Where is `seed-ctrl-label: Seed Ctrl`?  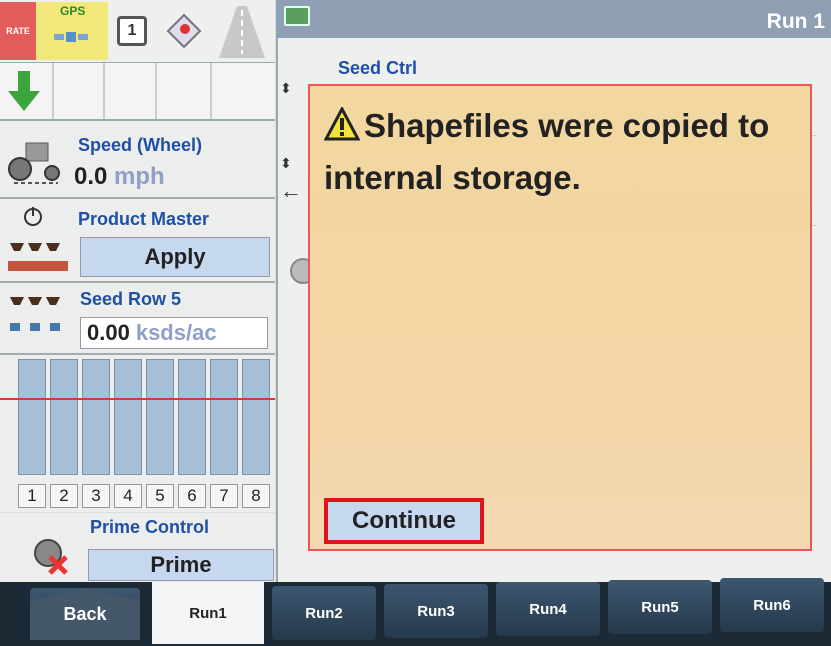 seed-ctrl-label: Seed Ctrl is located at coordinates (378, 68).